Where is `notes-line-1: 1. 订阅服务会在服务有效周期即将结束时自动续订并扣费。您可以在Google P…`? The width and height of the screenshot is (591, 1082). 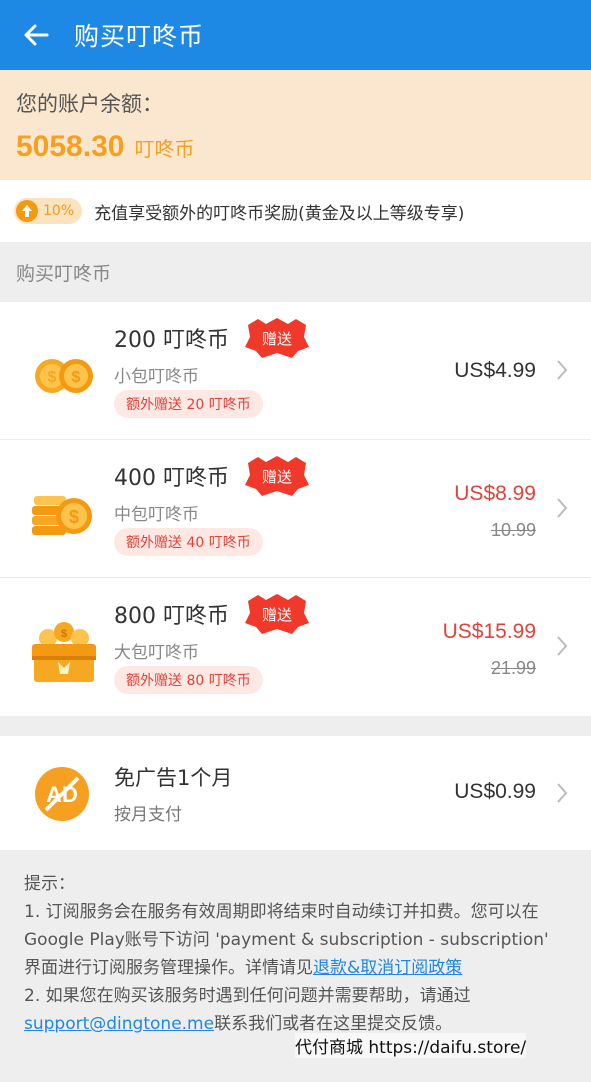 notes-line-1: 1. 订阅服务会在服务有效周期即将结束时自动续订并扣费。您可以在Google P… is located at coordinates (286, 940).